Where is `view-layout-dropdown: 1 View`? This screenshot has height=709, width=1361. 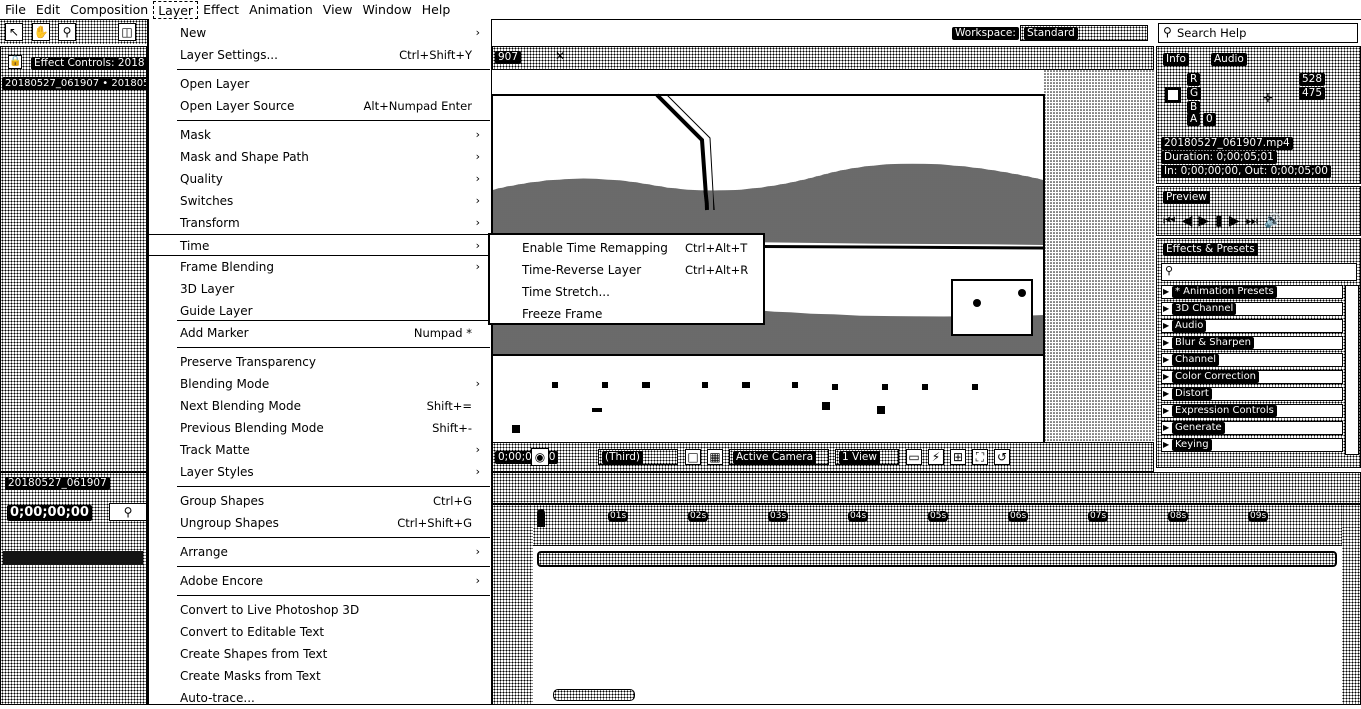
view-layout-dropdown: 1 View is located at coordinates (867, 457).